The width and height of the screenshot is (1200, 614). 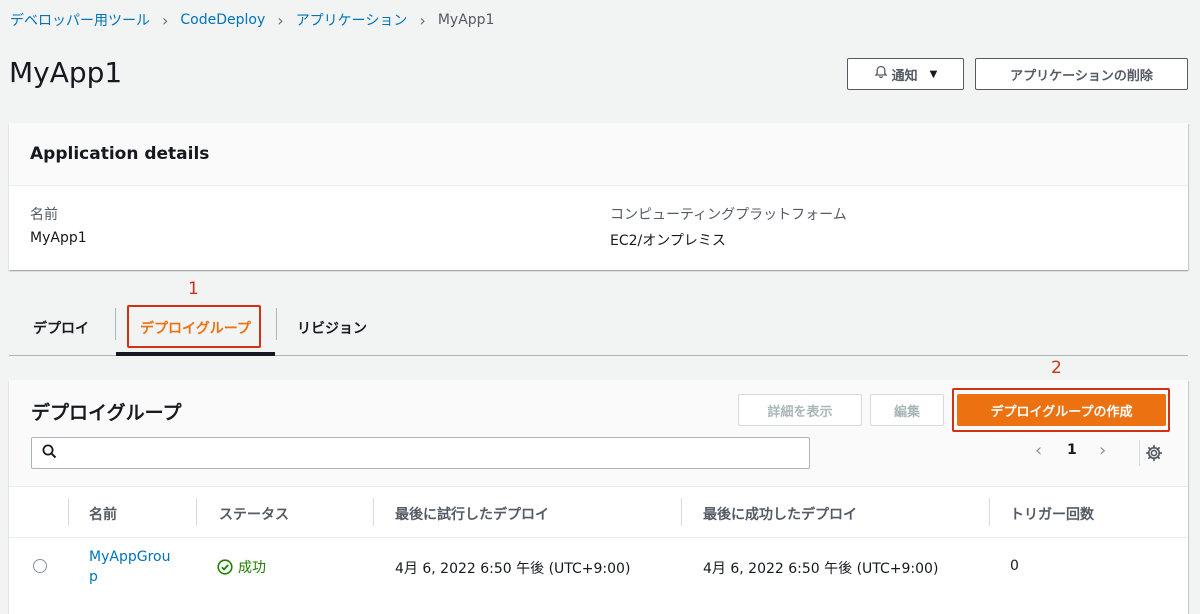 What do you see at coordinates (1038, 450) in the screenshot?
I see `previous-page-icon: ‹` at bounding box center [1038, 450].